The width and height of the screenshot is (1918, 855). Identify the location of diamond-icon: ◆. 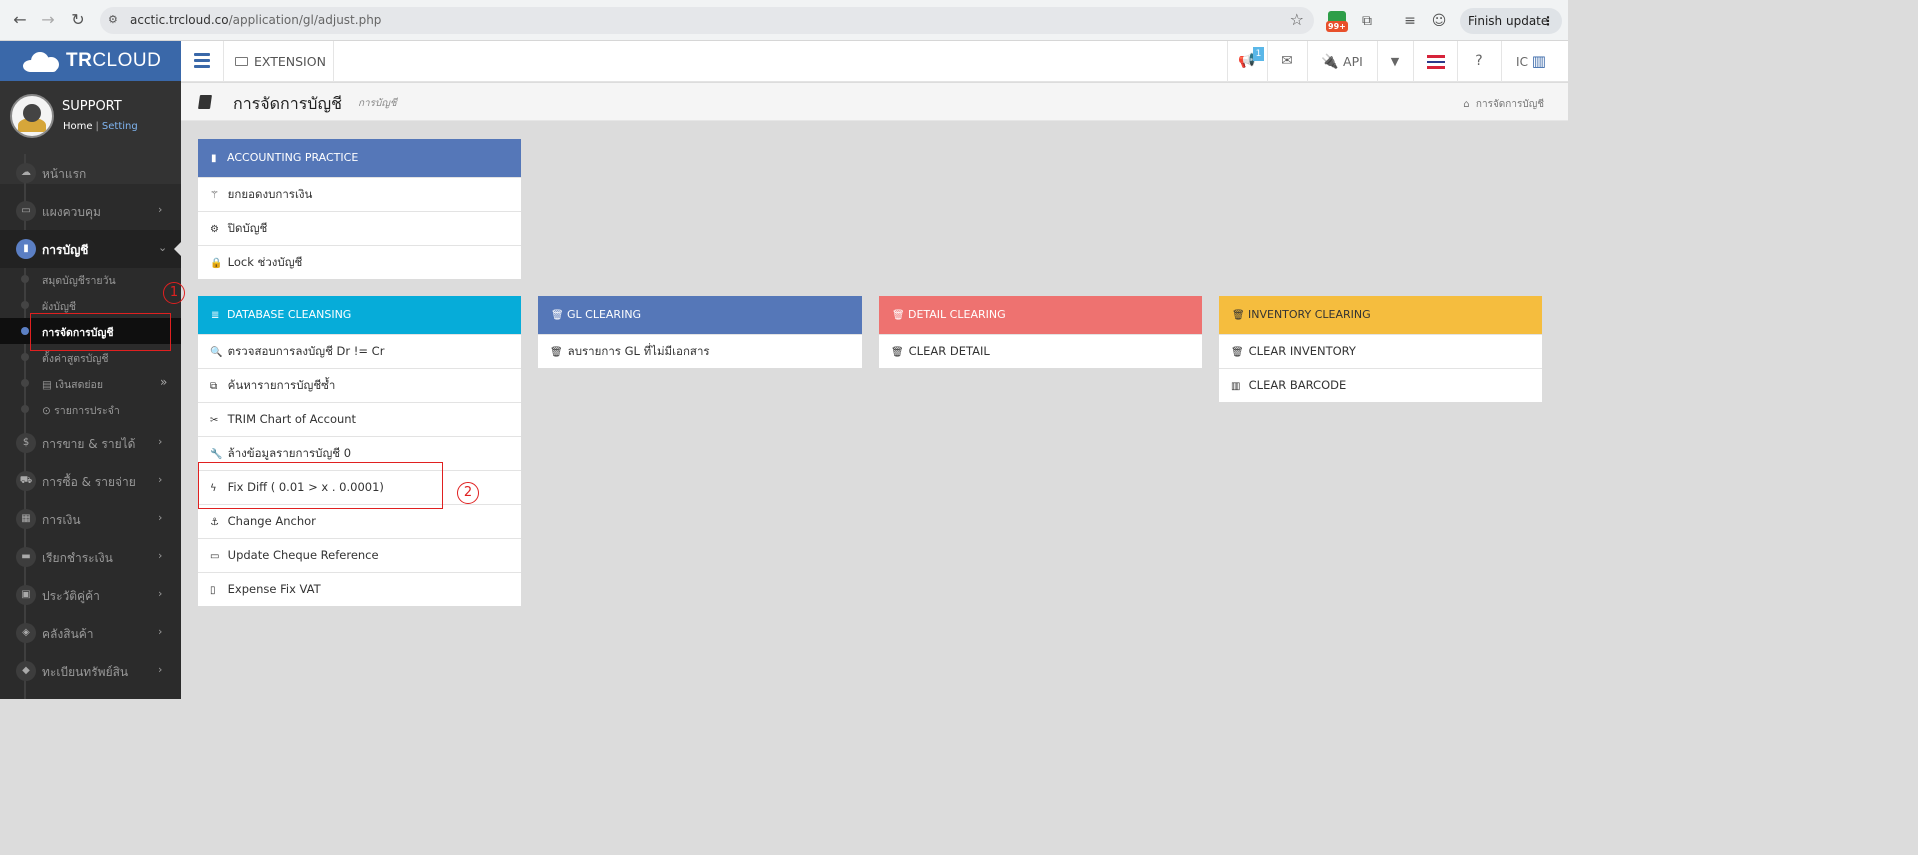
(26, 671).